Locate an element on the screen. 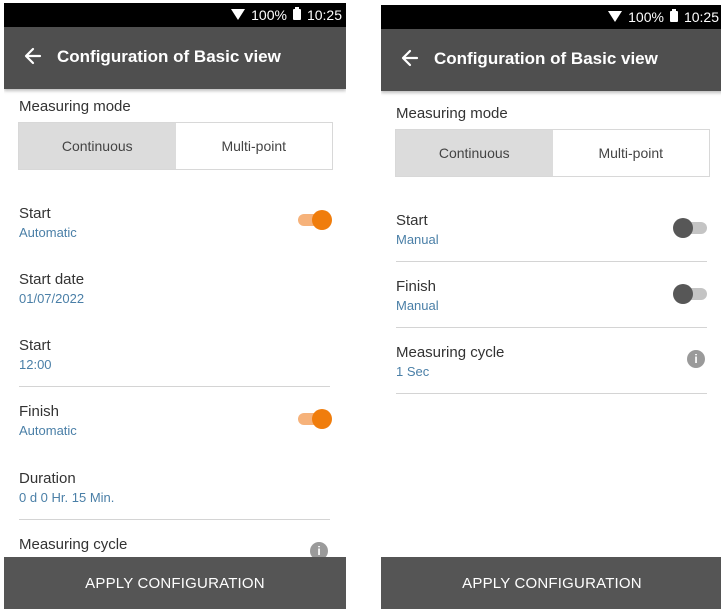 Image resolution: width=721 pixels, height=609 pixels. setting-label: Duration is located at coordinates (47, 478).